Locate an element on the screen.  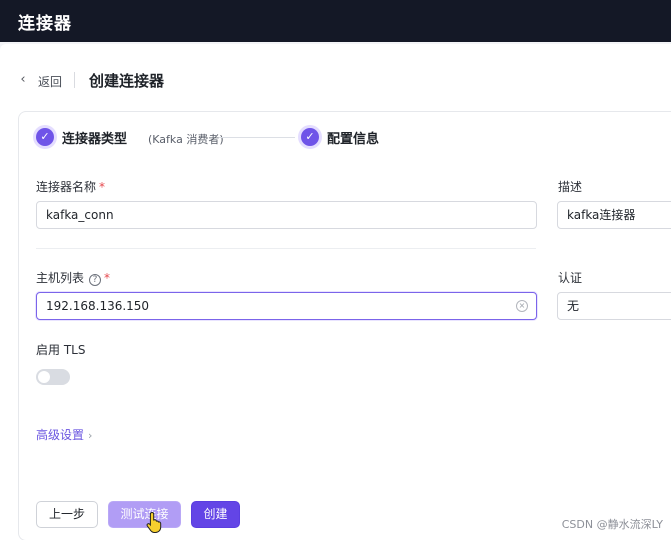
connector-name-label: 连接器名称 * is located at coordinates (70, 186).